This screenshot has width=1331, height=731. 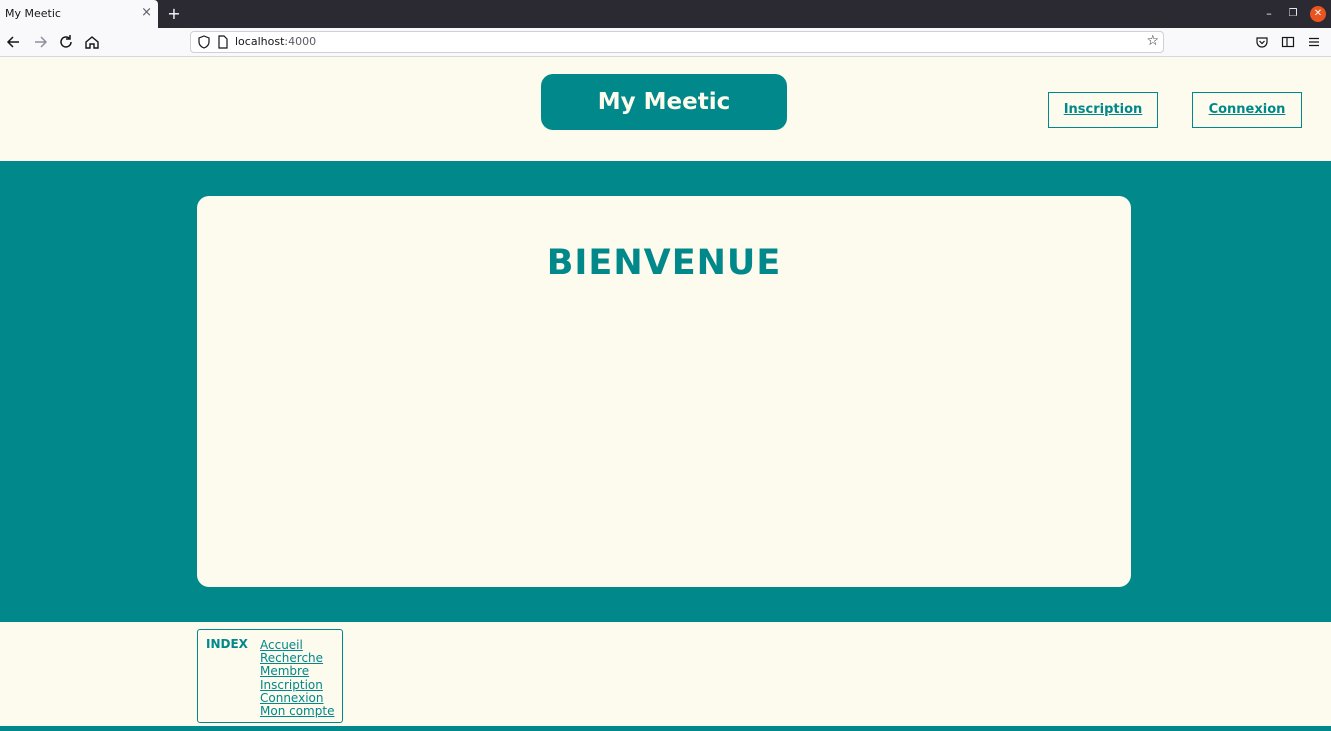 I want to click on index-item: Recherche, so click(x=297, y=657).